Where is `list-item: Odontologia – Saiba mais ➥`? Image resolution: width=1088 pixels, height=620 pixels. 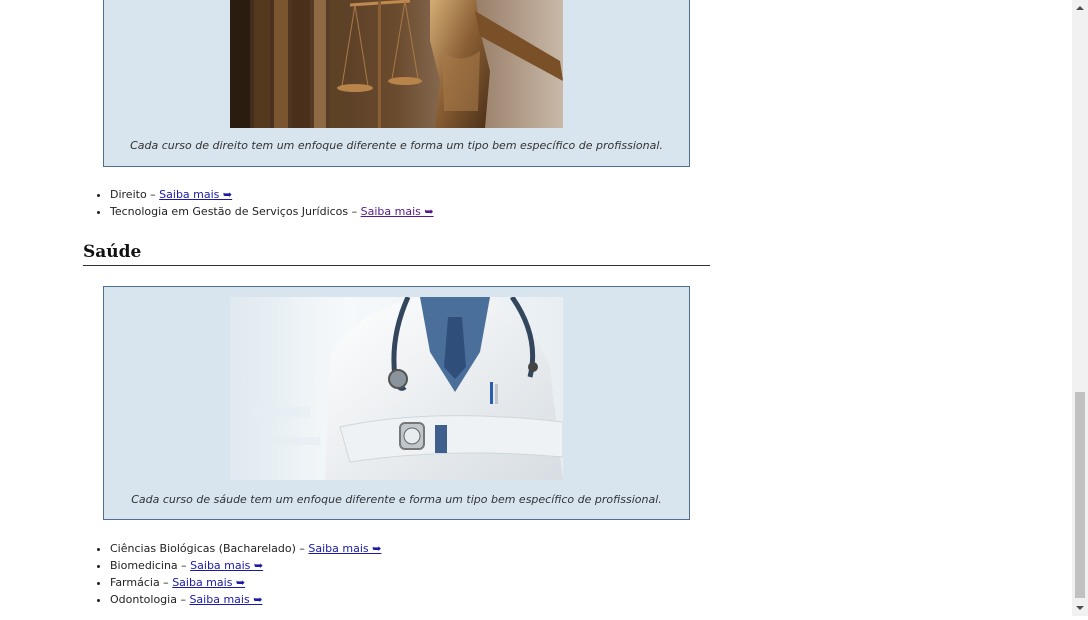
list-item: Odontologia – Saiba mais ➥ is located at coordinates (245, 599).